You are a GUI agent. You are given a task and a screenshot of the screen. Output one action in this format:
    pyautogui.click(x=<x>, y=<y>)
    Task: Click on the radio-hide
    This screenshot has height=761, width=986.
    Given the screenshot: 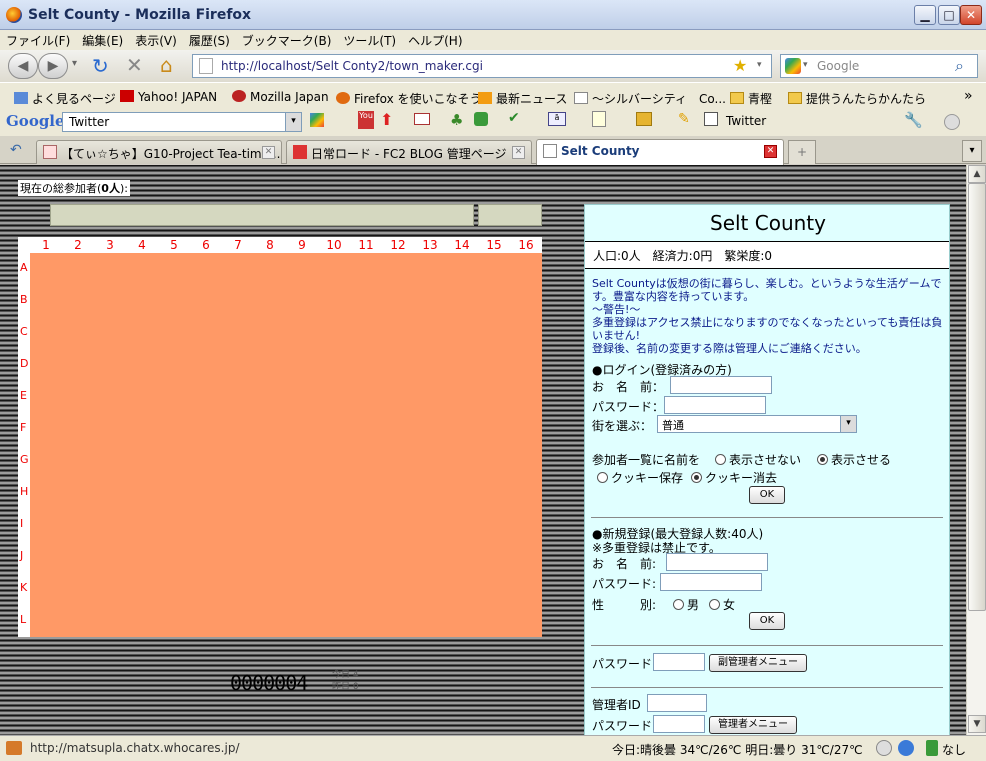 What is the action you would take?
    pyautogui.click(x=720, y=459)
    